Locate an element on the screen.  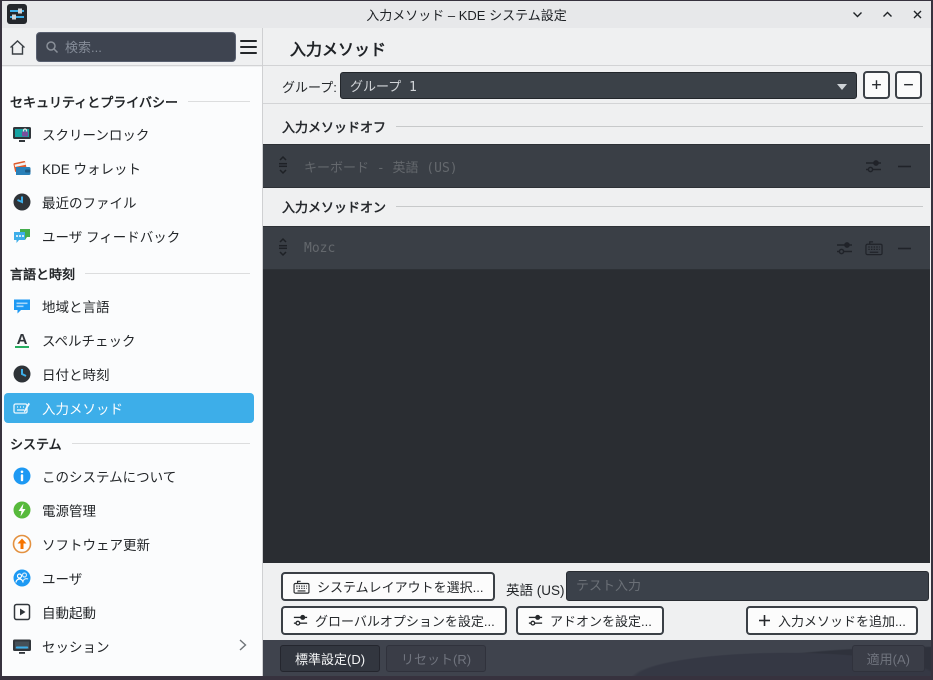
sidebar-item-date-time: 日付と時刻 is located at coordinates (131, 374).